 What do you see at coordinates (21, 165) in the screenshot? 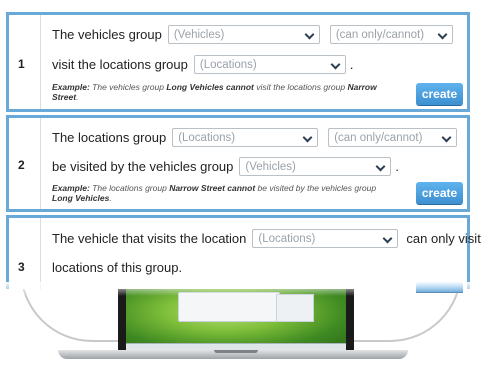
I see `rule-number: 2` at bounding box center [21, 165].